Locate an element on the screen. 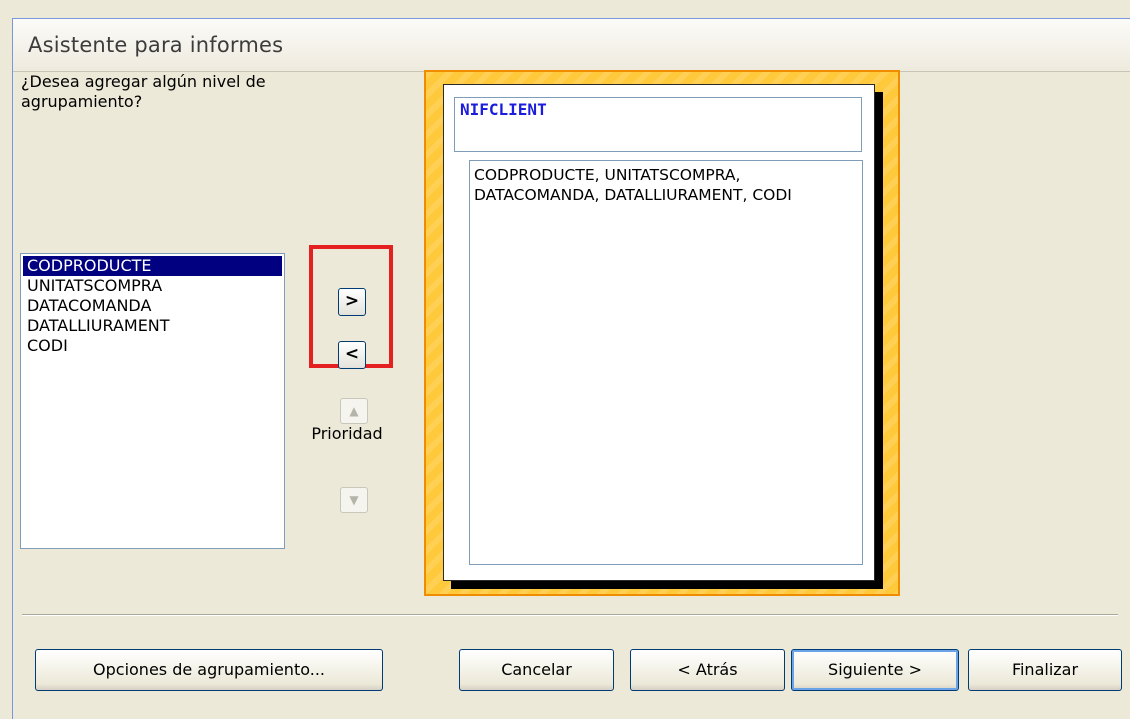 Image resolution: width=1130 pixels, height=719 pixels. arrow-up-icon: ▲ is located at coordinates (354, 411).